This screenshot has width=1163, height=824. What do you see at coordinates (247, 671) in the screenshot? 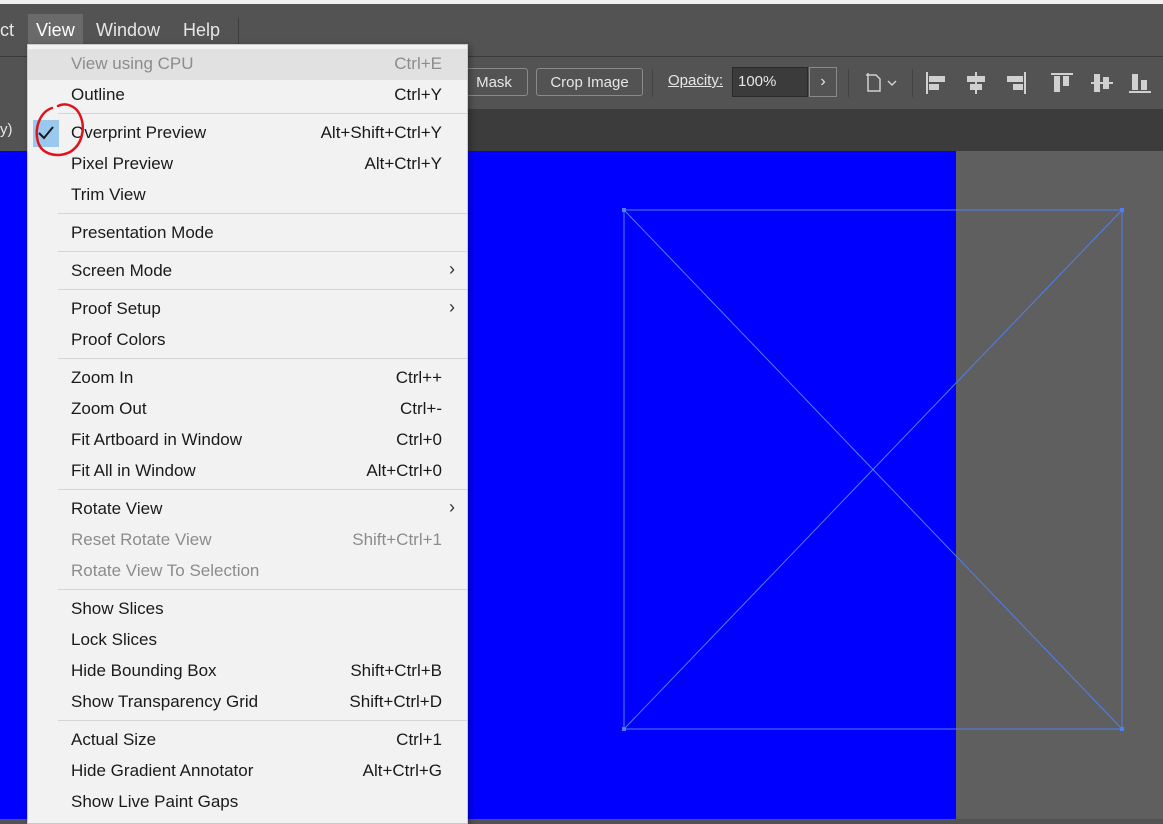
I see `menu-item-hide-bounding-box: Hide Bounding Box Shift+Ctrl+B` at bounding box center [247, 671].